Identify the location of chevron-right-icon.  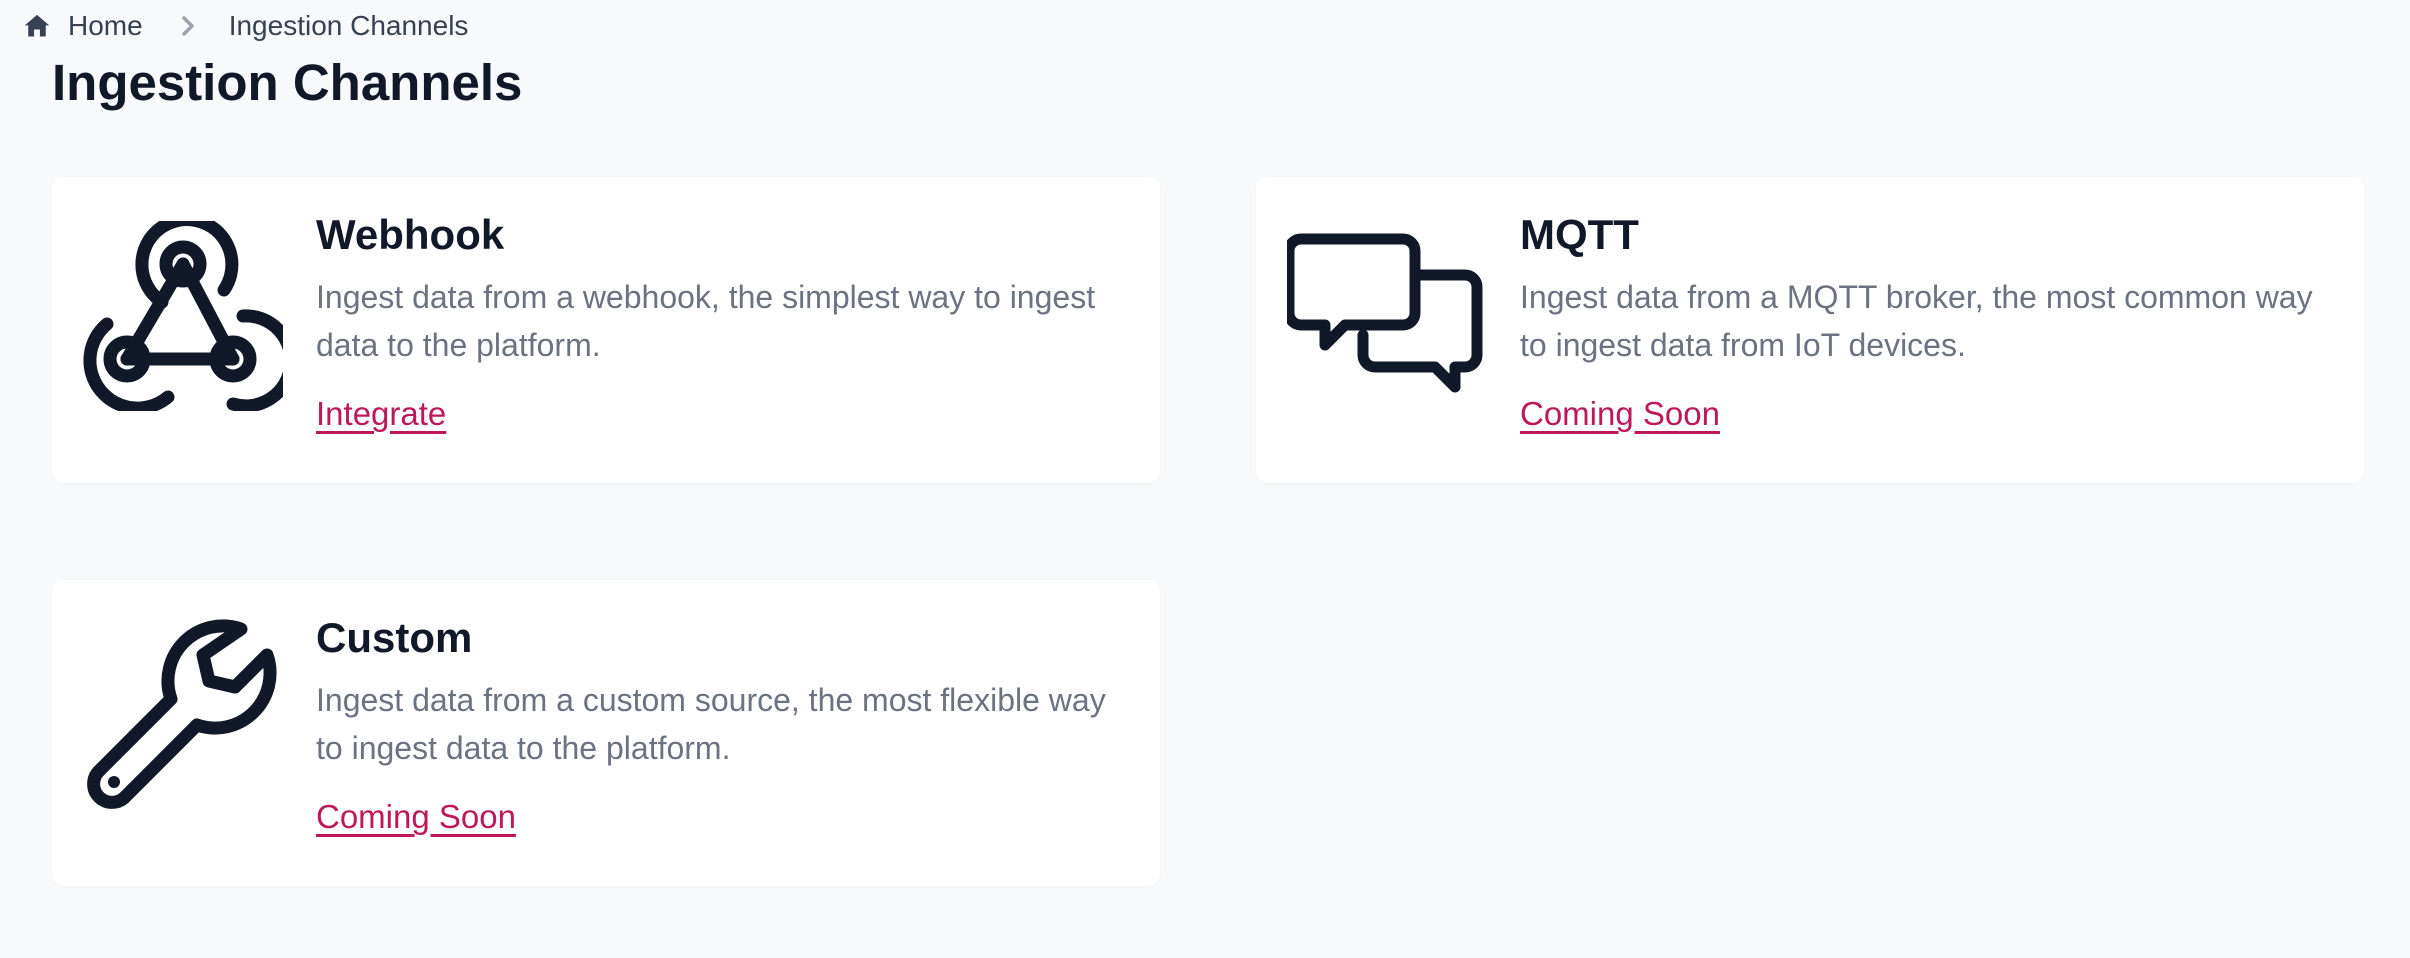
(188, 26).